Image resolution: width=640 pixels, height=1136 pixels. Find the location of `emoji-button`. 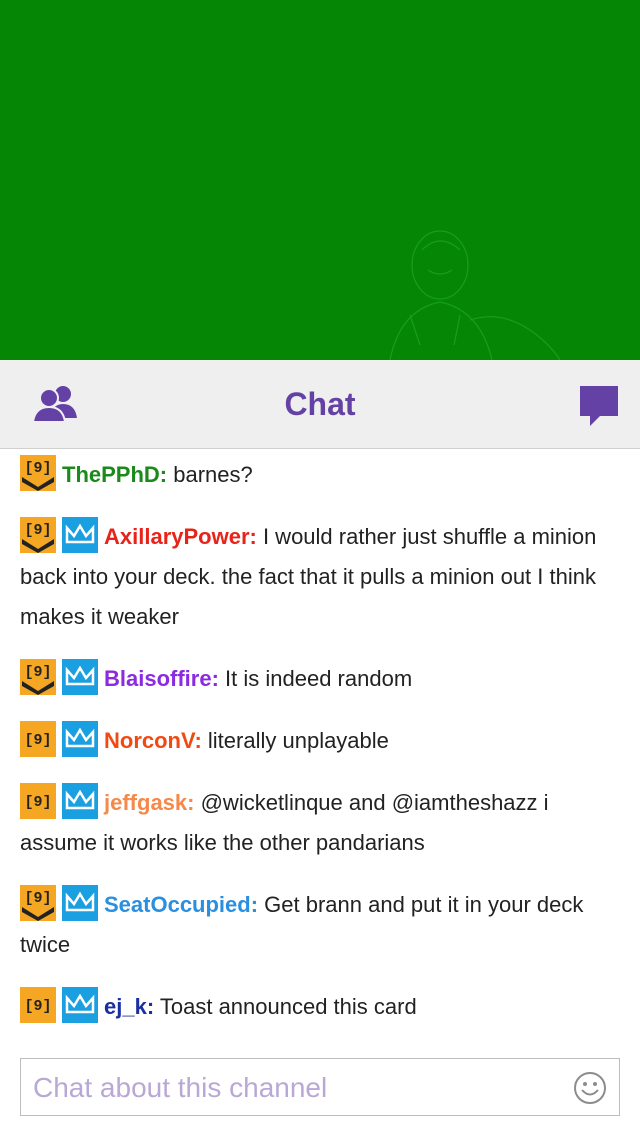

emoji-button is located at coordinates (590, 1088).